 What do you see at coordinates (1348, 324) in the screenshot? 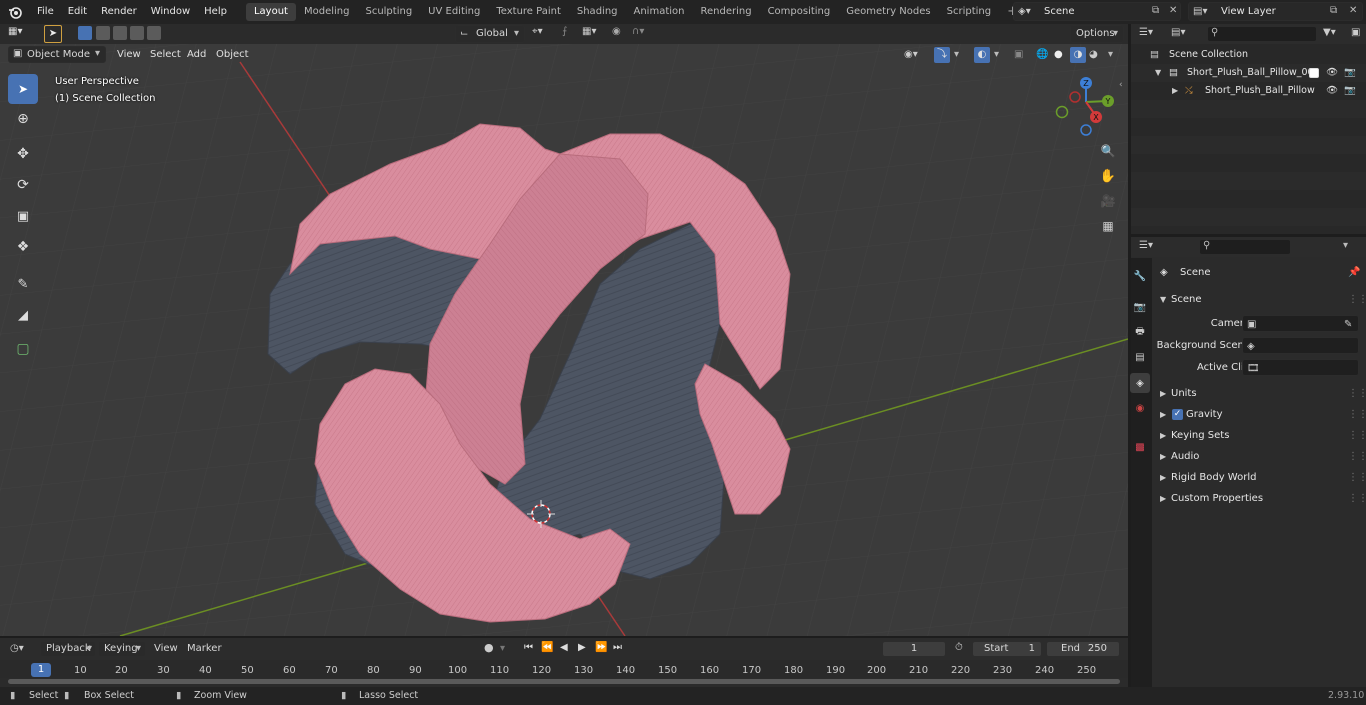
I see `eyedropper-icon: ✎` at bounding box center [1348, 324].